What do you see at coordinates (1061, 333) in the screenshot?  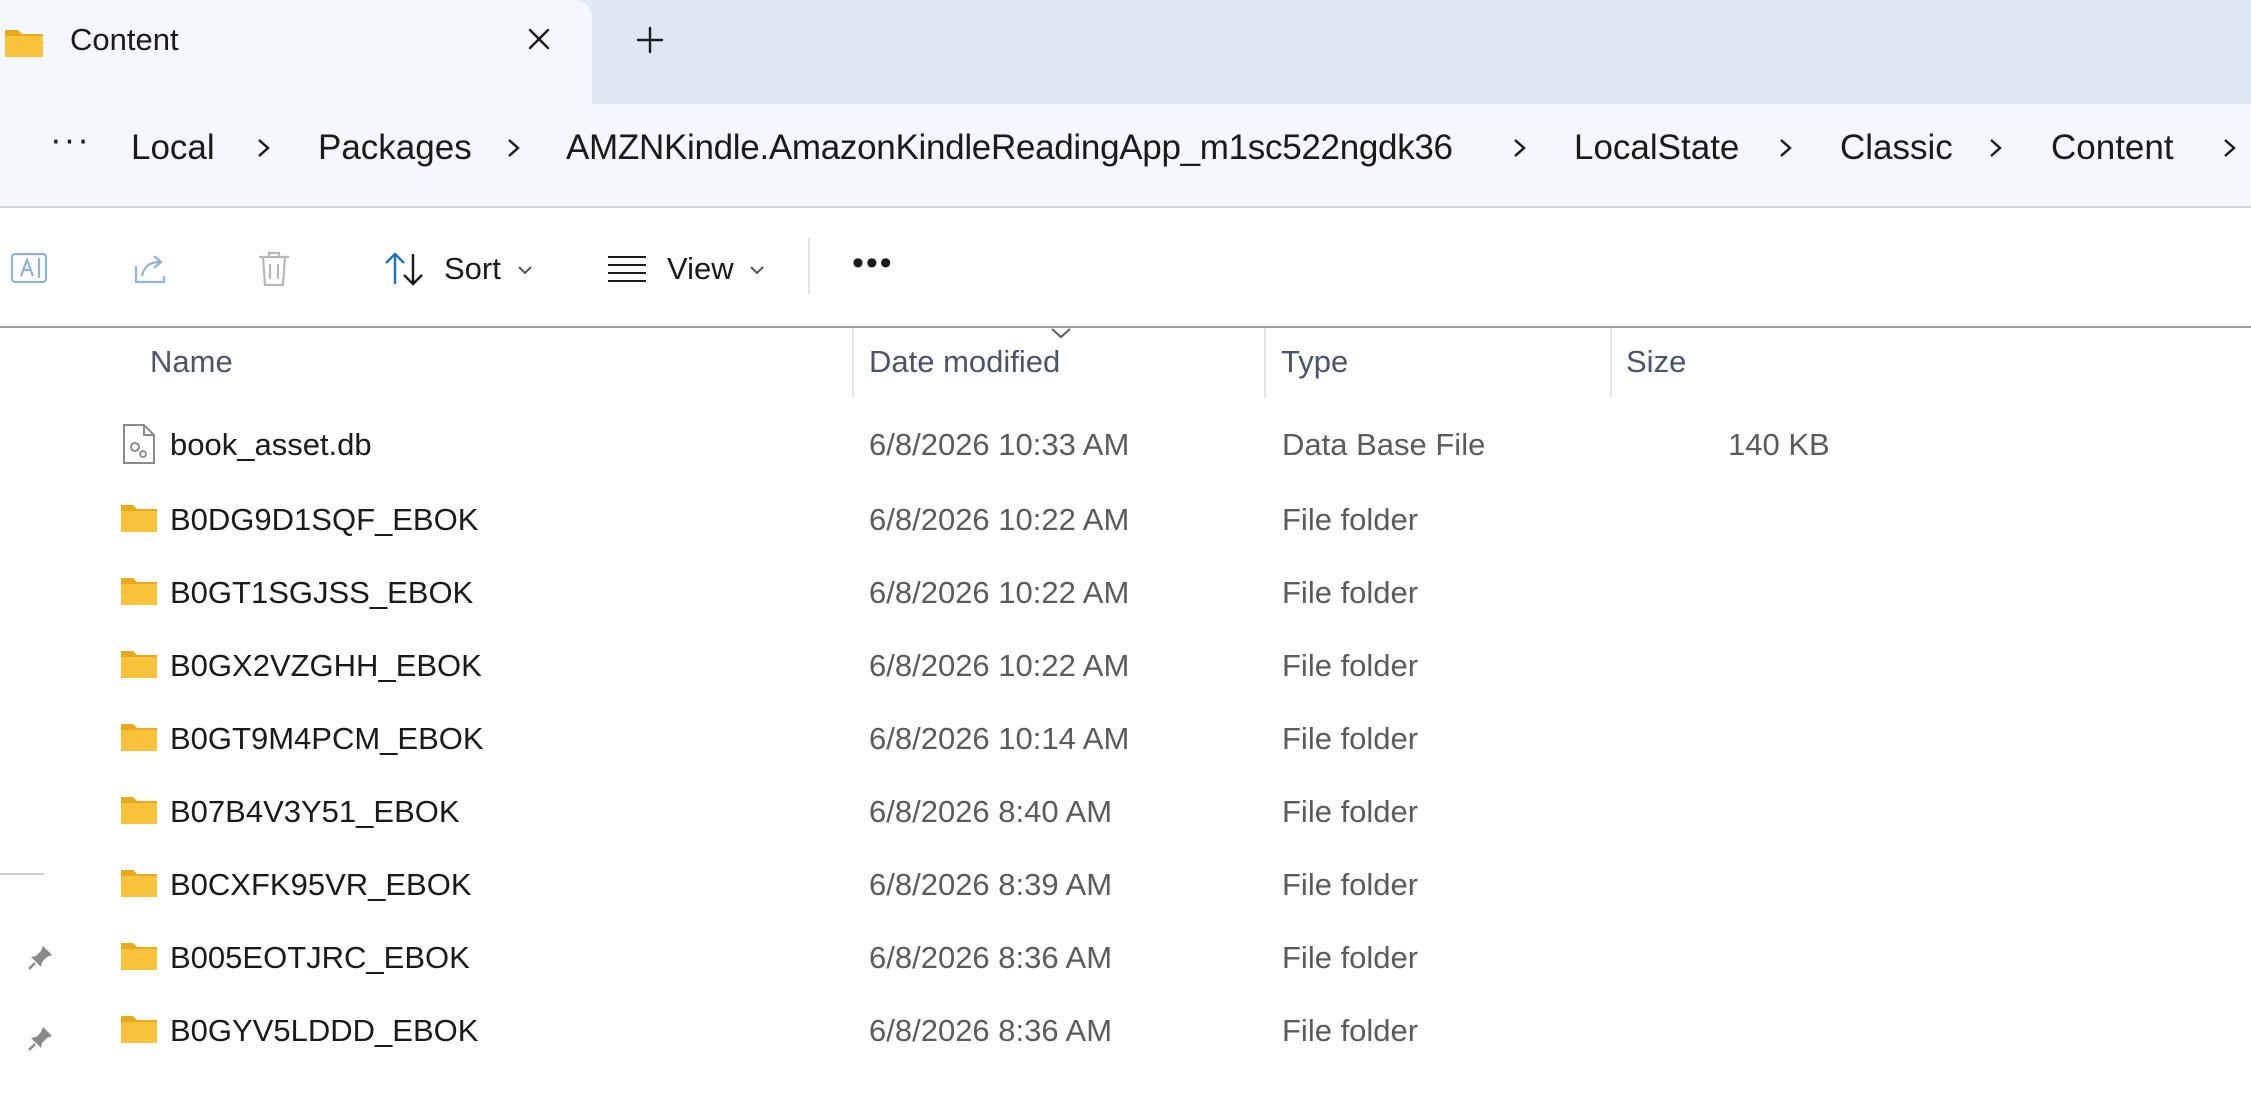 I see `sort-descending-indicator-icon` at bounding box center [1061, 333].